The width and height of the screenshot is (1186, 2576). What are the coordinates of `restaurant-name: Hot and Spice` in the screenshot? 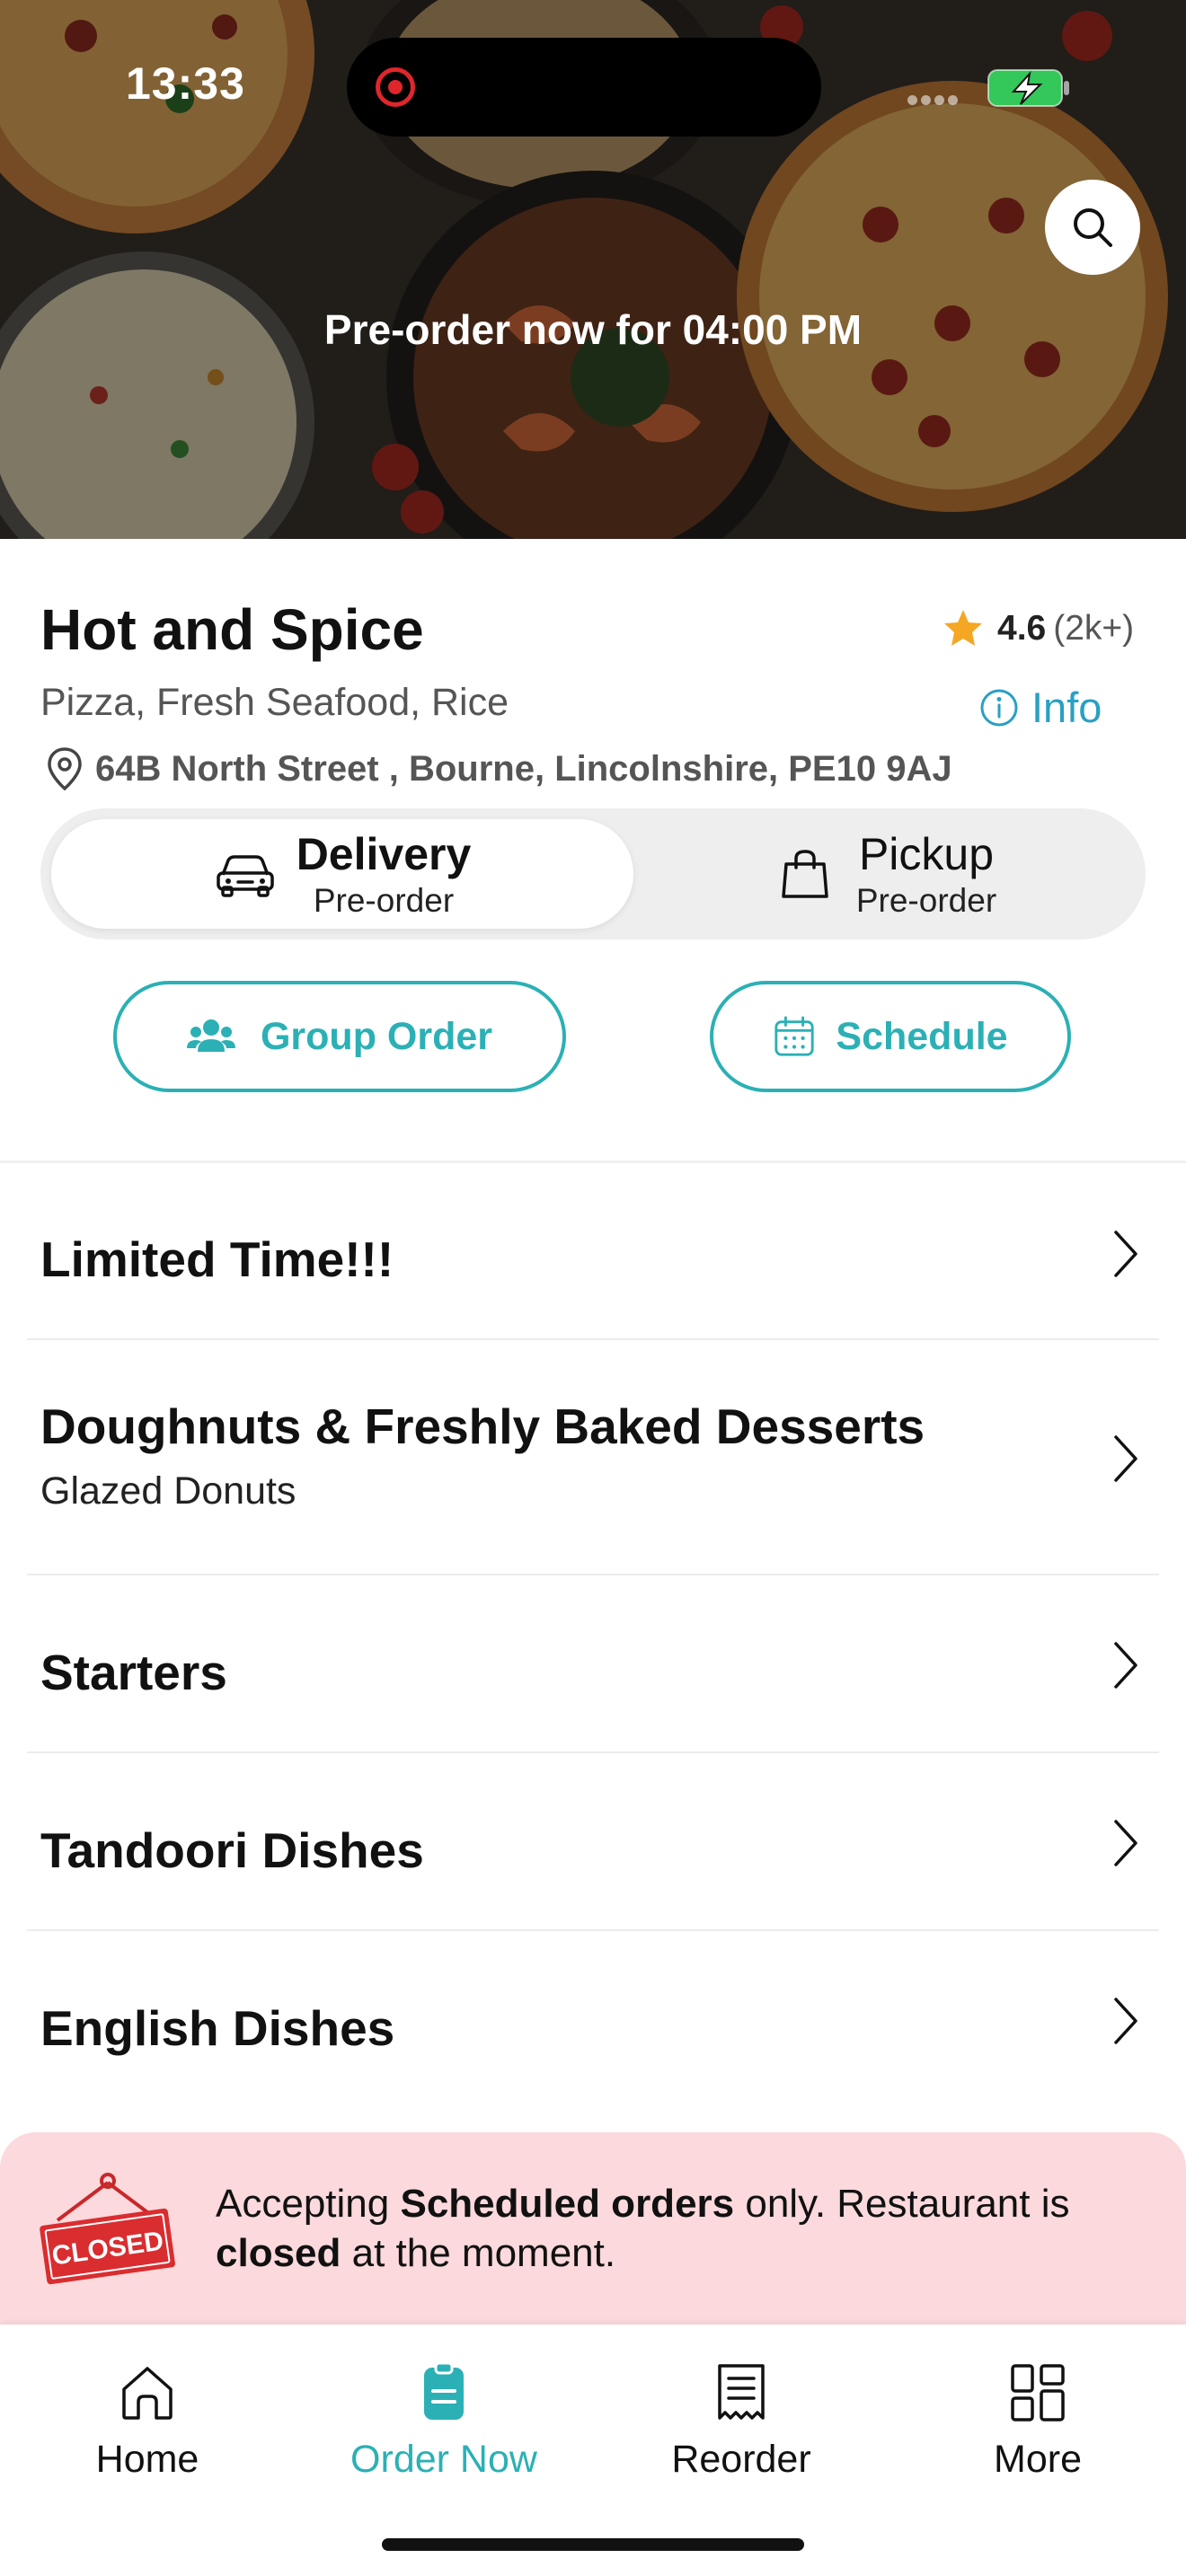 It's located at (232, 629).